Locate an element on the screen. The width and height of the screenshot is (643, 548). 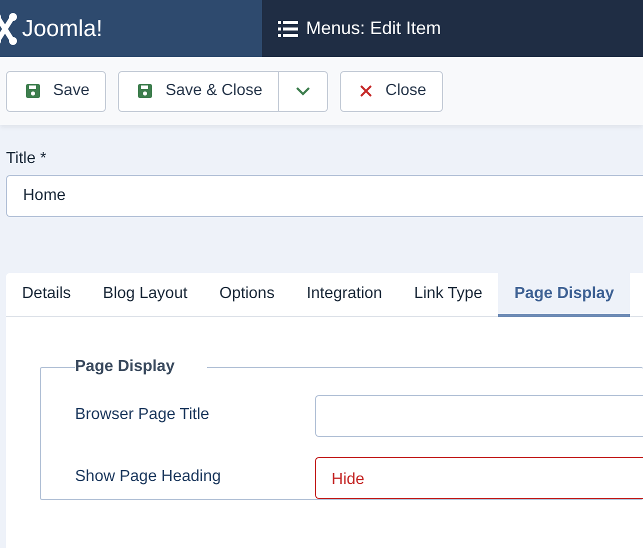
field-label: Browser Page Title is located at coordinates (142, 415).